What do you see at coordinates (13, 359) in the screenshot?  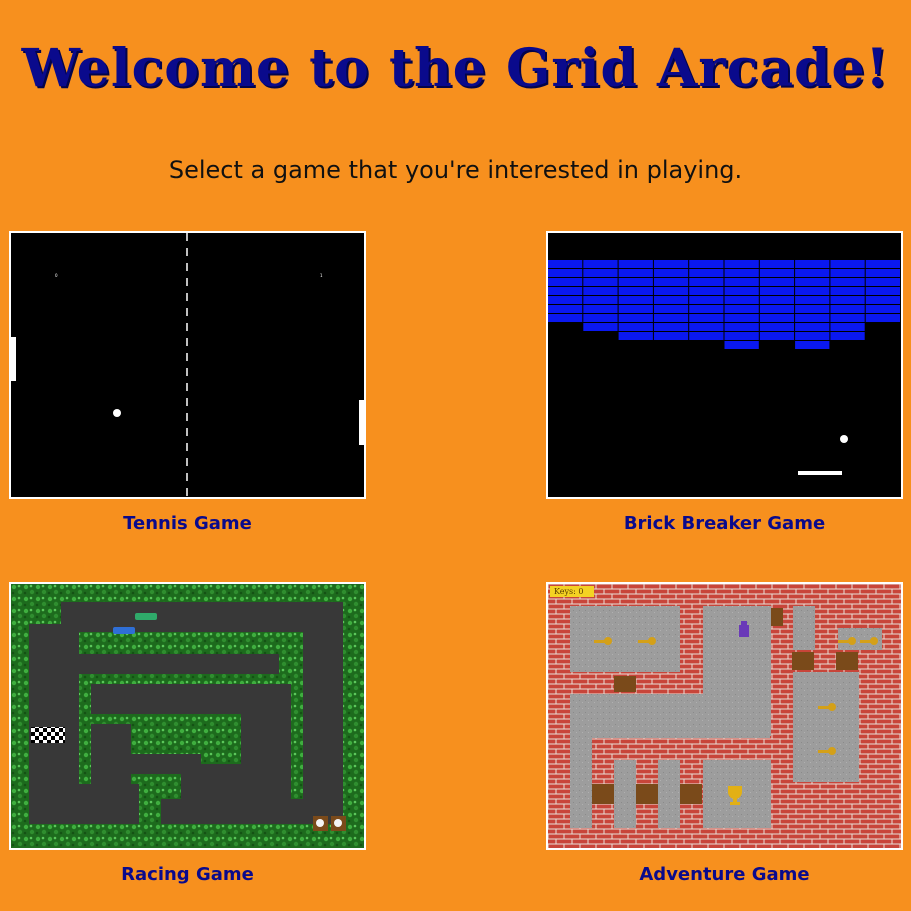 I see `left-paddle` at bounding box center [13, 359].